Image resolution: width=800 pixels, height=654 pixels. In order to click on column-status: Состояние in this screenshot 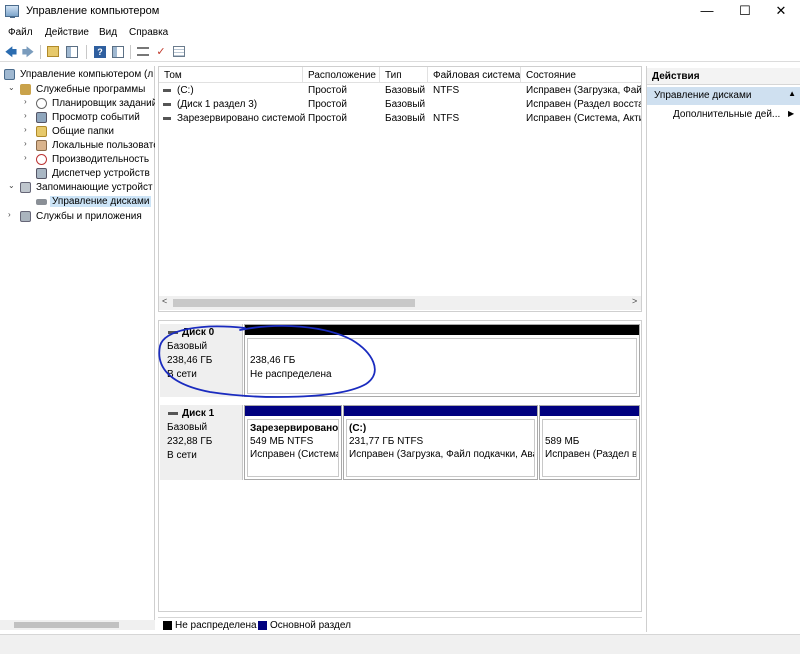, I will do `click(551, 75)`.